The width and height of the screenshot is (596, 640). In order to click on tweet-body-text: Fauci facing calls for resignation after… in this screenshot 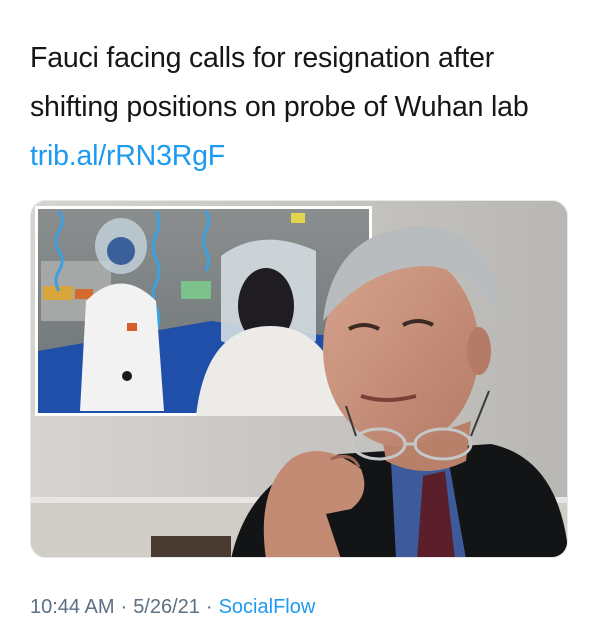, I will do `click(279, 82)`.